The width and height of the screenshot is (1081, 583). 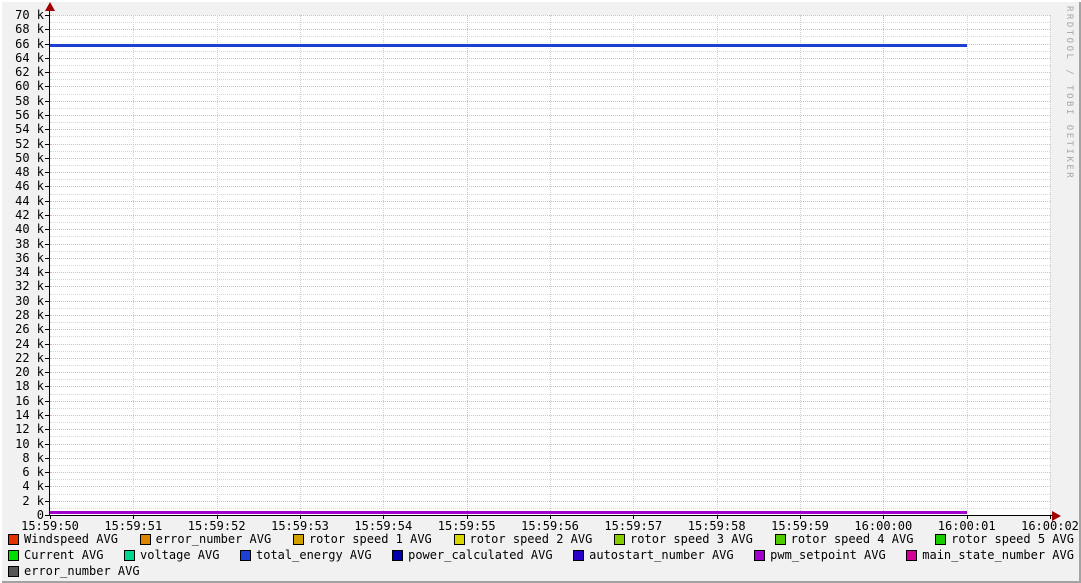 What do you see at coordinates (362, 539) in the screenshot?
I see `legend-item: rotor speed 1 AVG` at bounding box center [362, 539].